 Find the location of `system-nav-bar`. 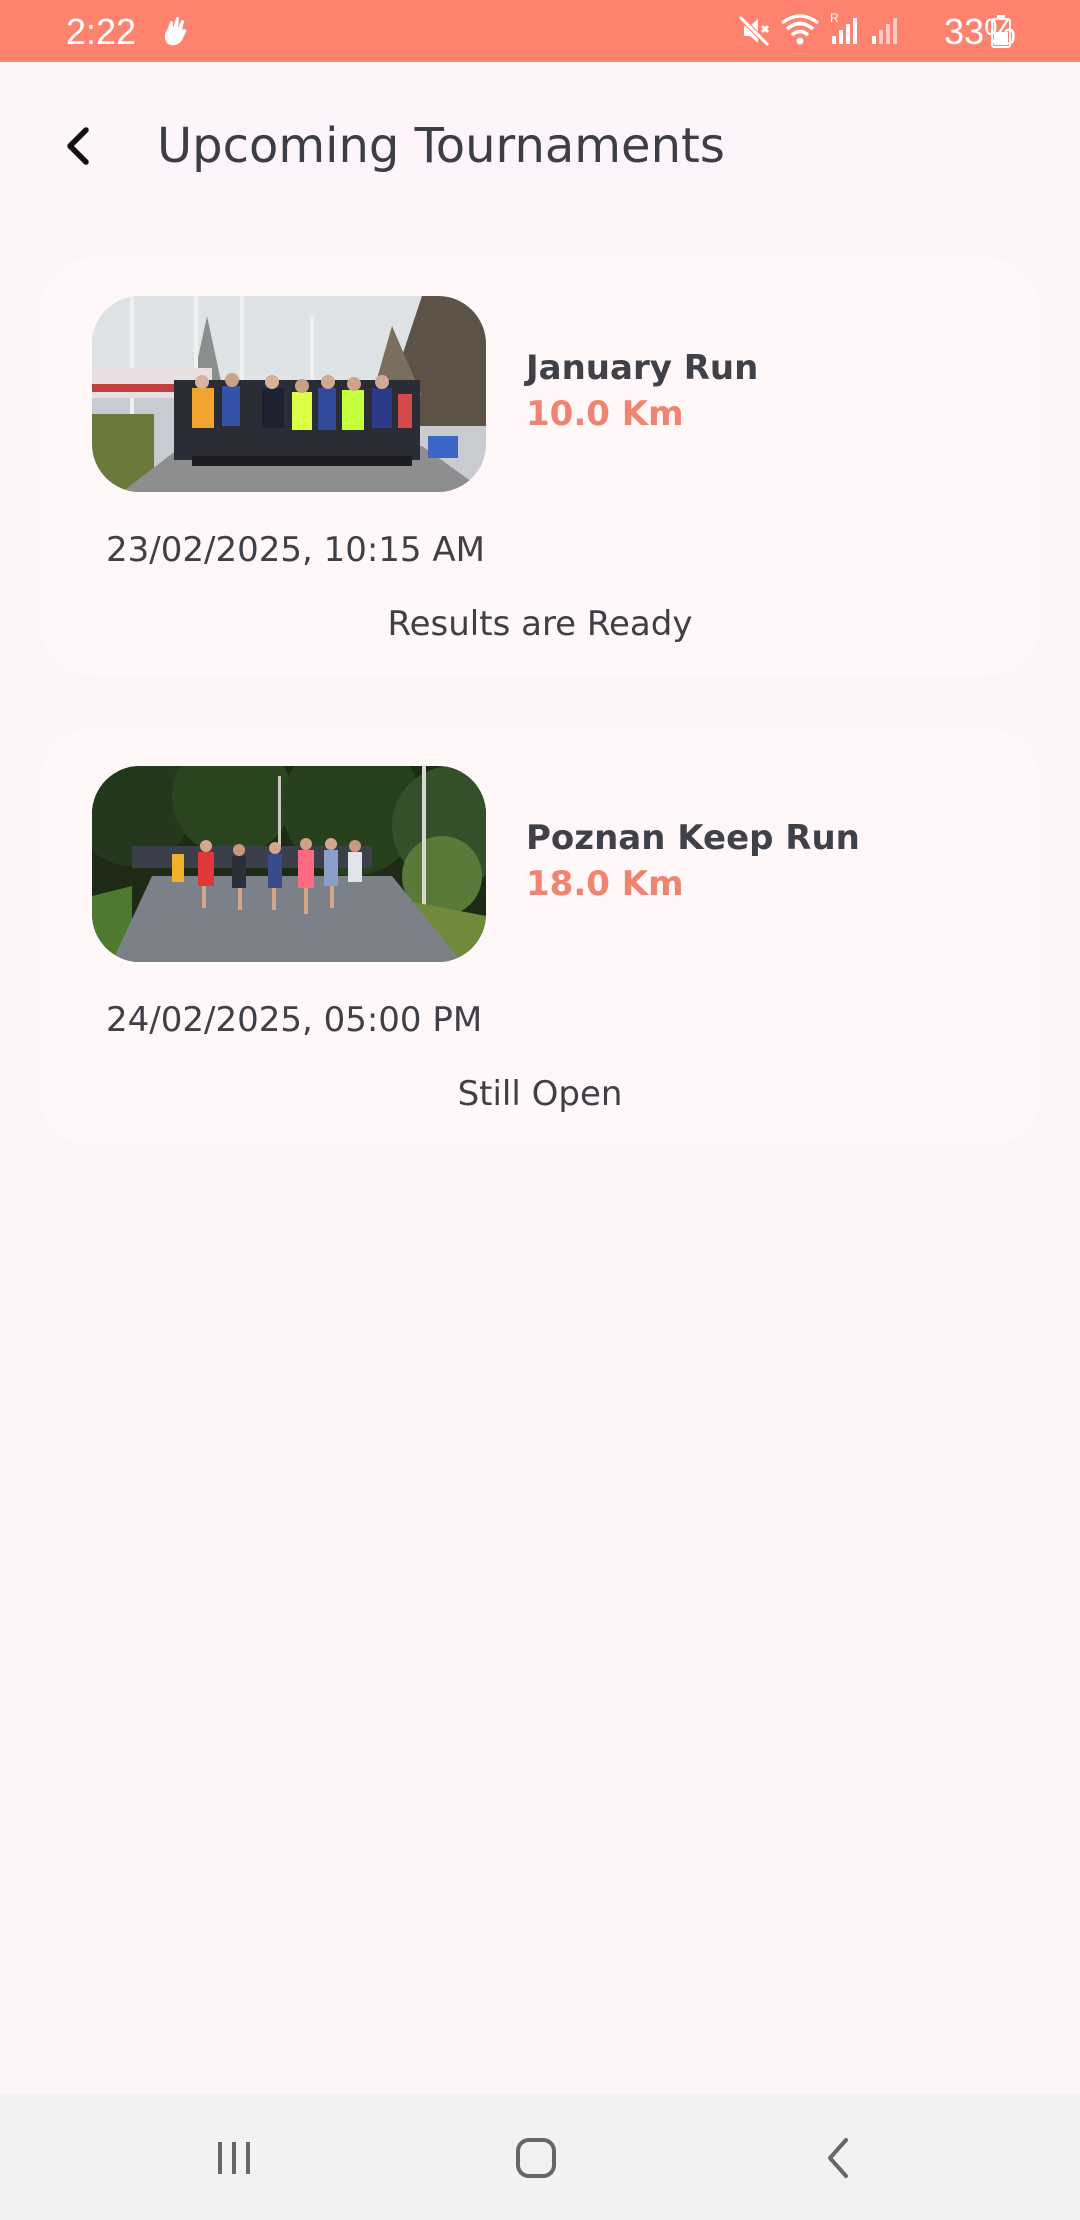

system-nav-bar is located at coordinates (540, 2157).